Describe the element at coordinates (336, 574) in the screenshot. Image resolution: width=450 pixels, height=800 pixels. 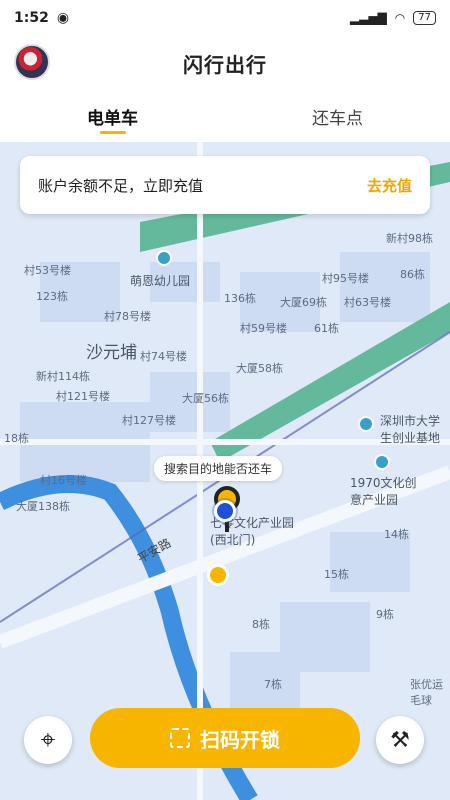
I see `map-label: 15栋` at that location.